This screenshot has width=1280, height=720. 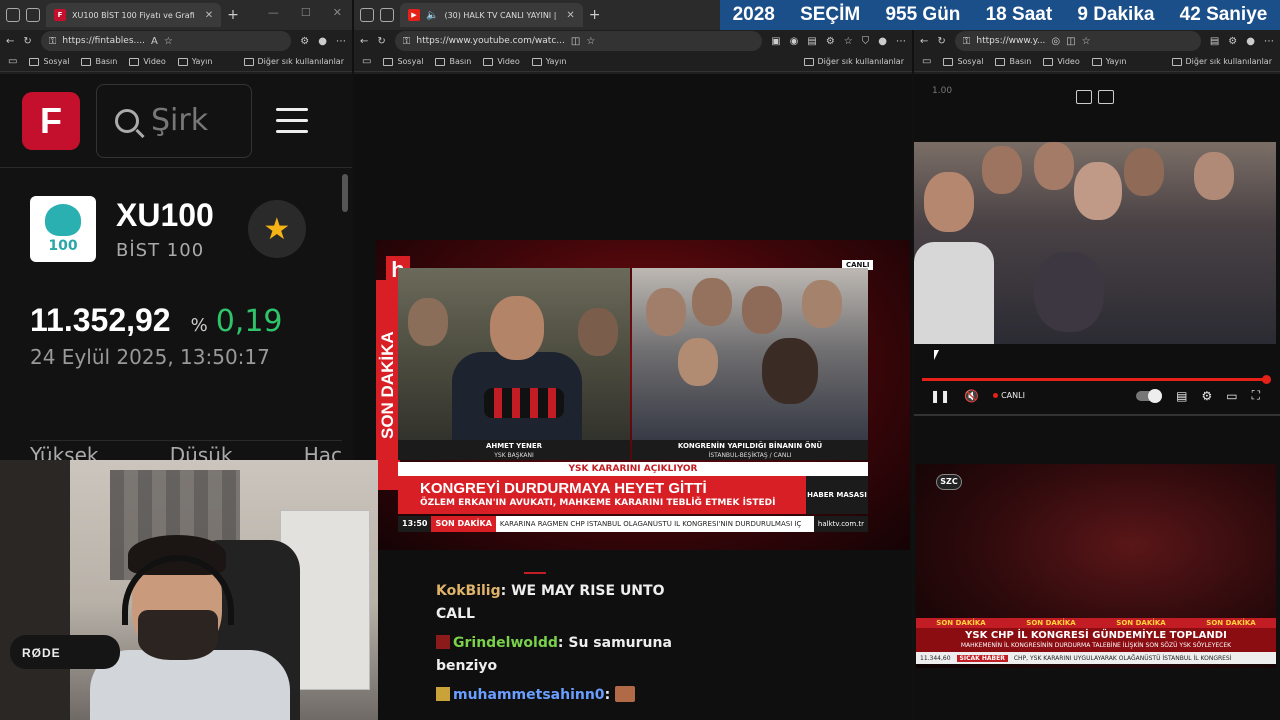 I want to click on url-field: ⚿ https://fintables.... A ☆, so click(x=166, y=41).